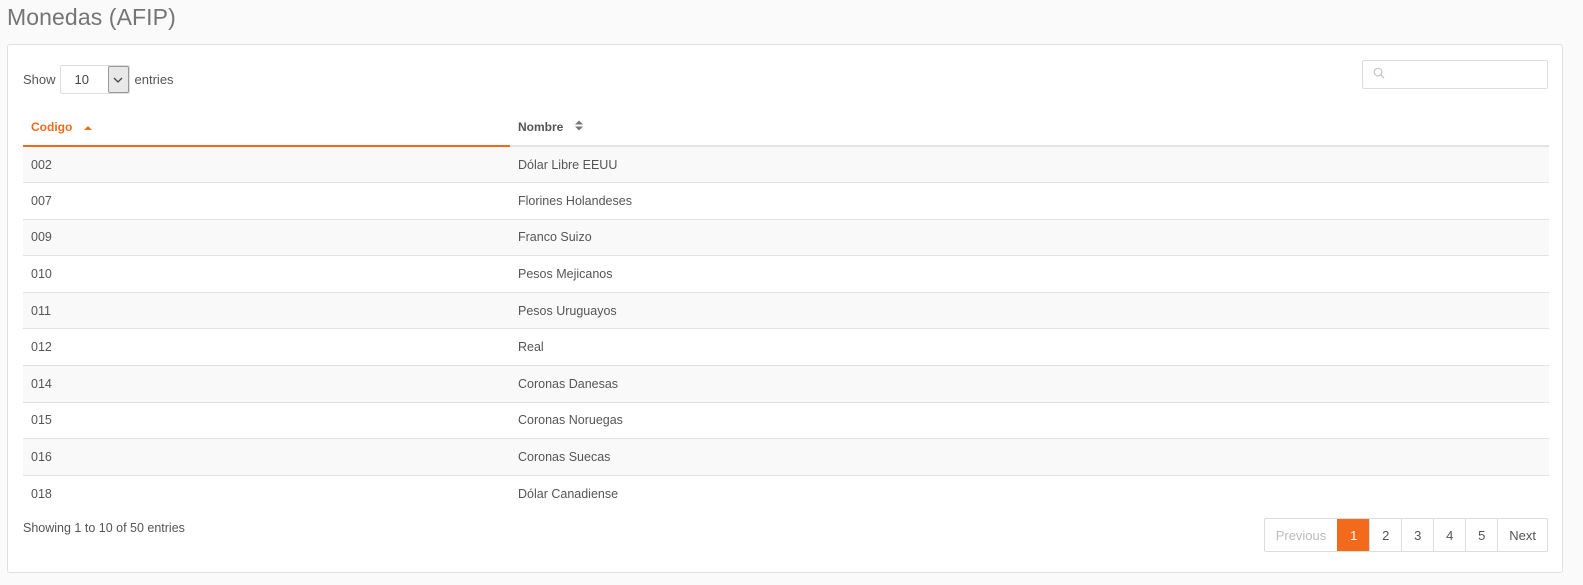 This screenshot has width=1583, height=585. What do you see at coordinates (1029, 237) in the screenshot?
I see `cell-nombre: Franco Suizo` at bounding box center [1029, 237].